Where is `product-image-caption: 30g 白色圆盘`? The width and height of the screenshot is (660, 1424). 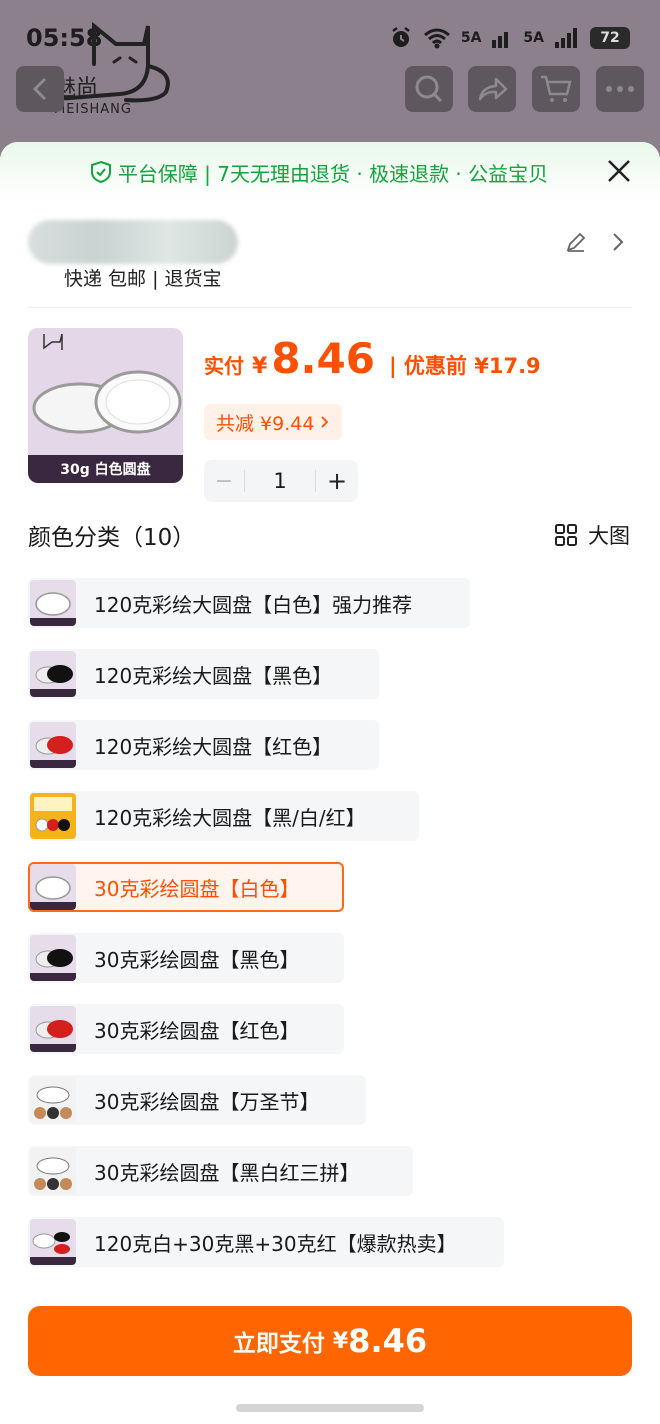
product-image-caption: 30g 白色圆盘 is located at coordinates (105, 469).